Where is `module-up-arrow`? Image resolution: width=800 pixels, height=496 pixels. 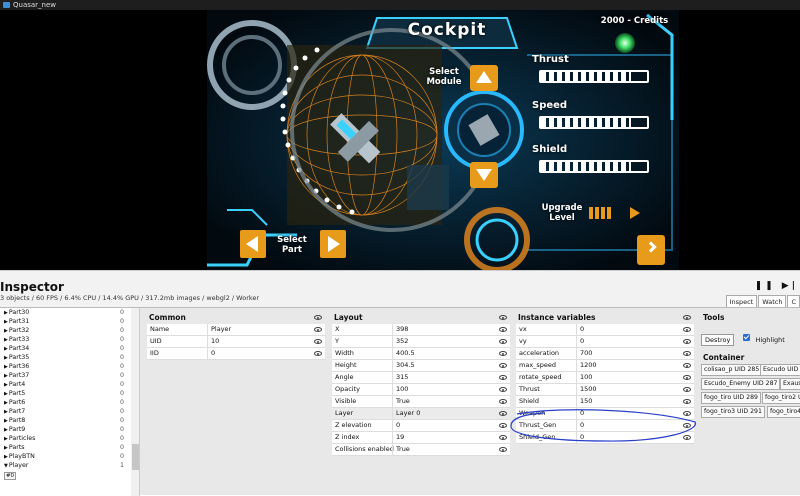 module-up-arrow is located at coordinates (484, 78).